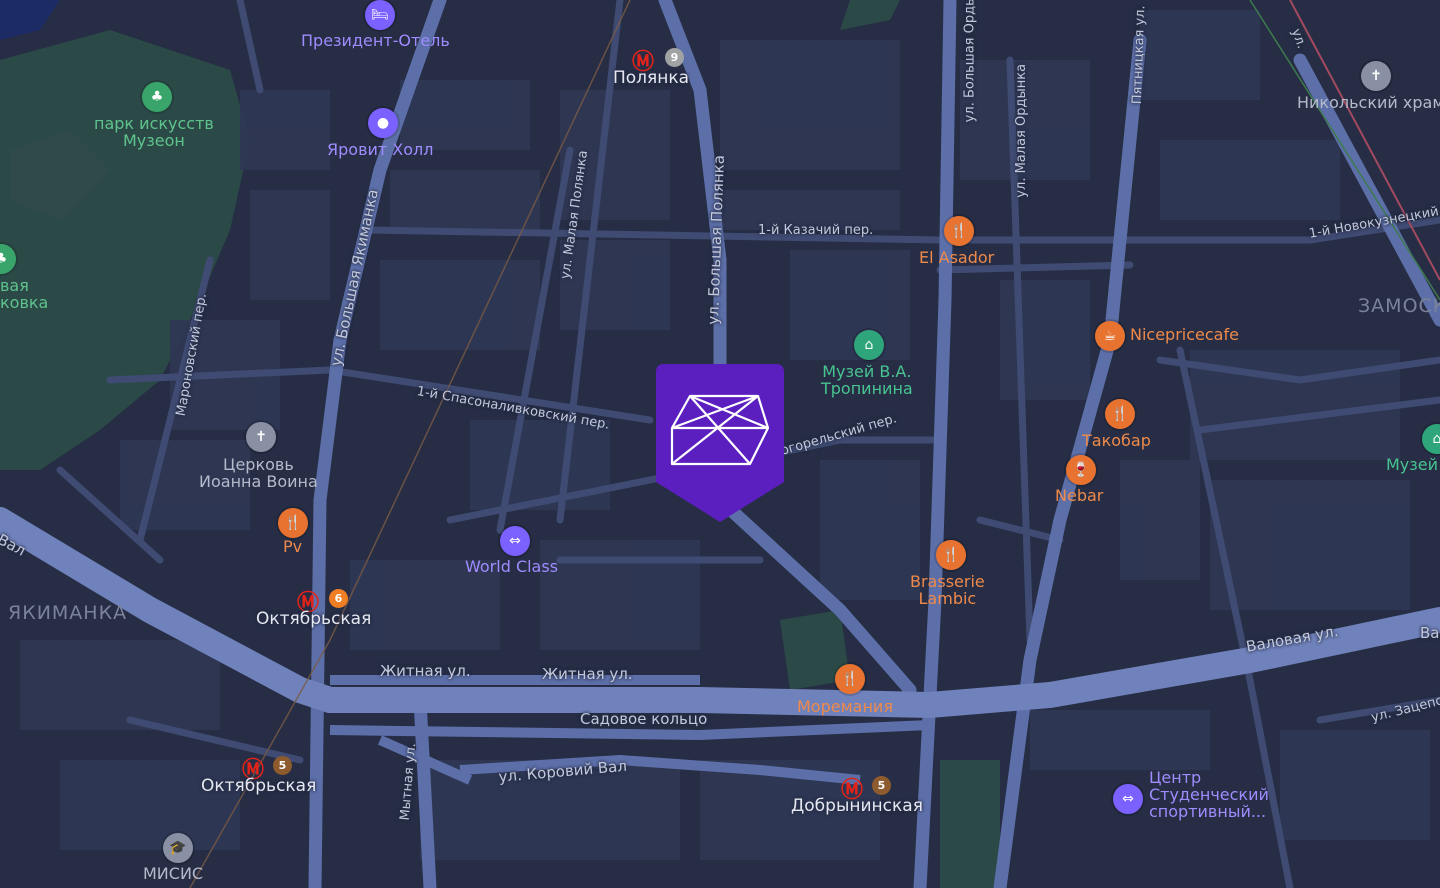 Image resolution: width=1440 pixels, height=888 pixels. What do you see at coordinates (1110, 336) in the screenshot?
I see `cup-icon: ☕` at bounding box center [1110, 336].